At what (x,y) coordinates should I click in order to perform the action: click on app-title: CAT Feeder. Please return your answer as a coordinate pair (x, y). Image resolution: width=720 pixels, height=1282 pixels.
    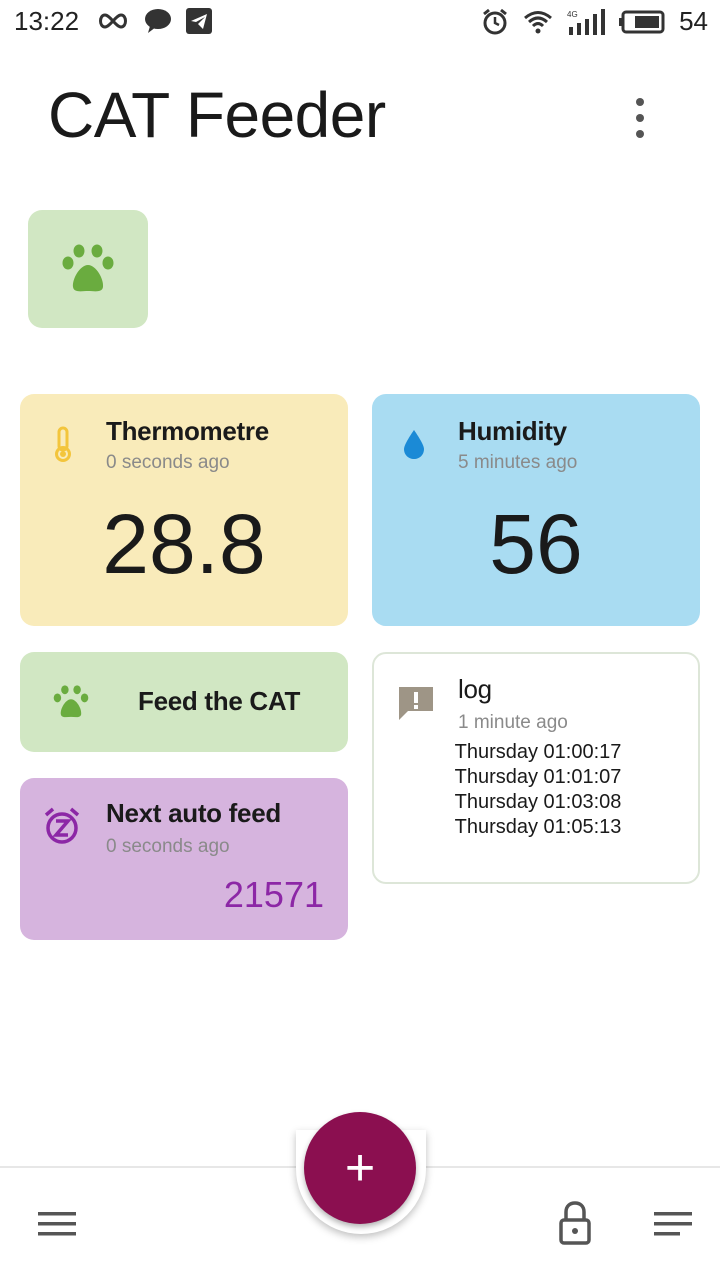
    Looking at the image, I should click on (217, 115).